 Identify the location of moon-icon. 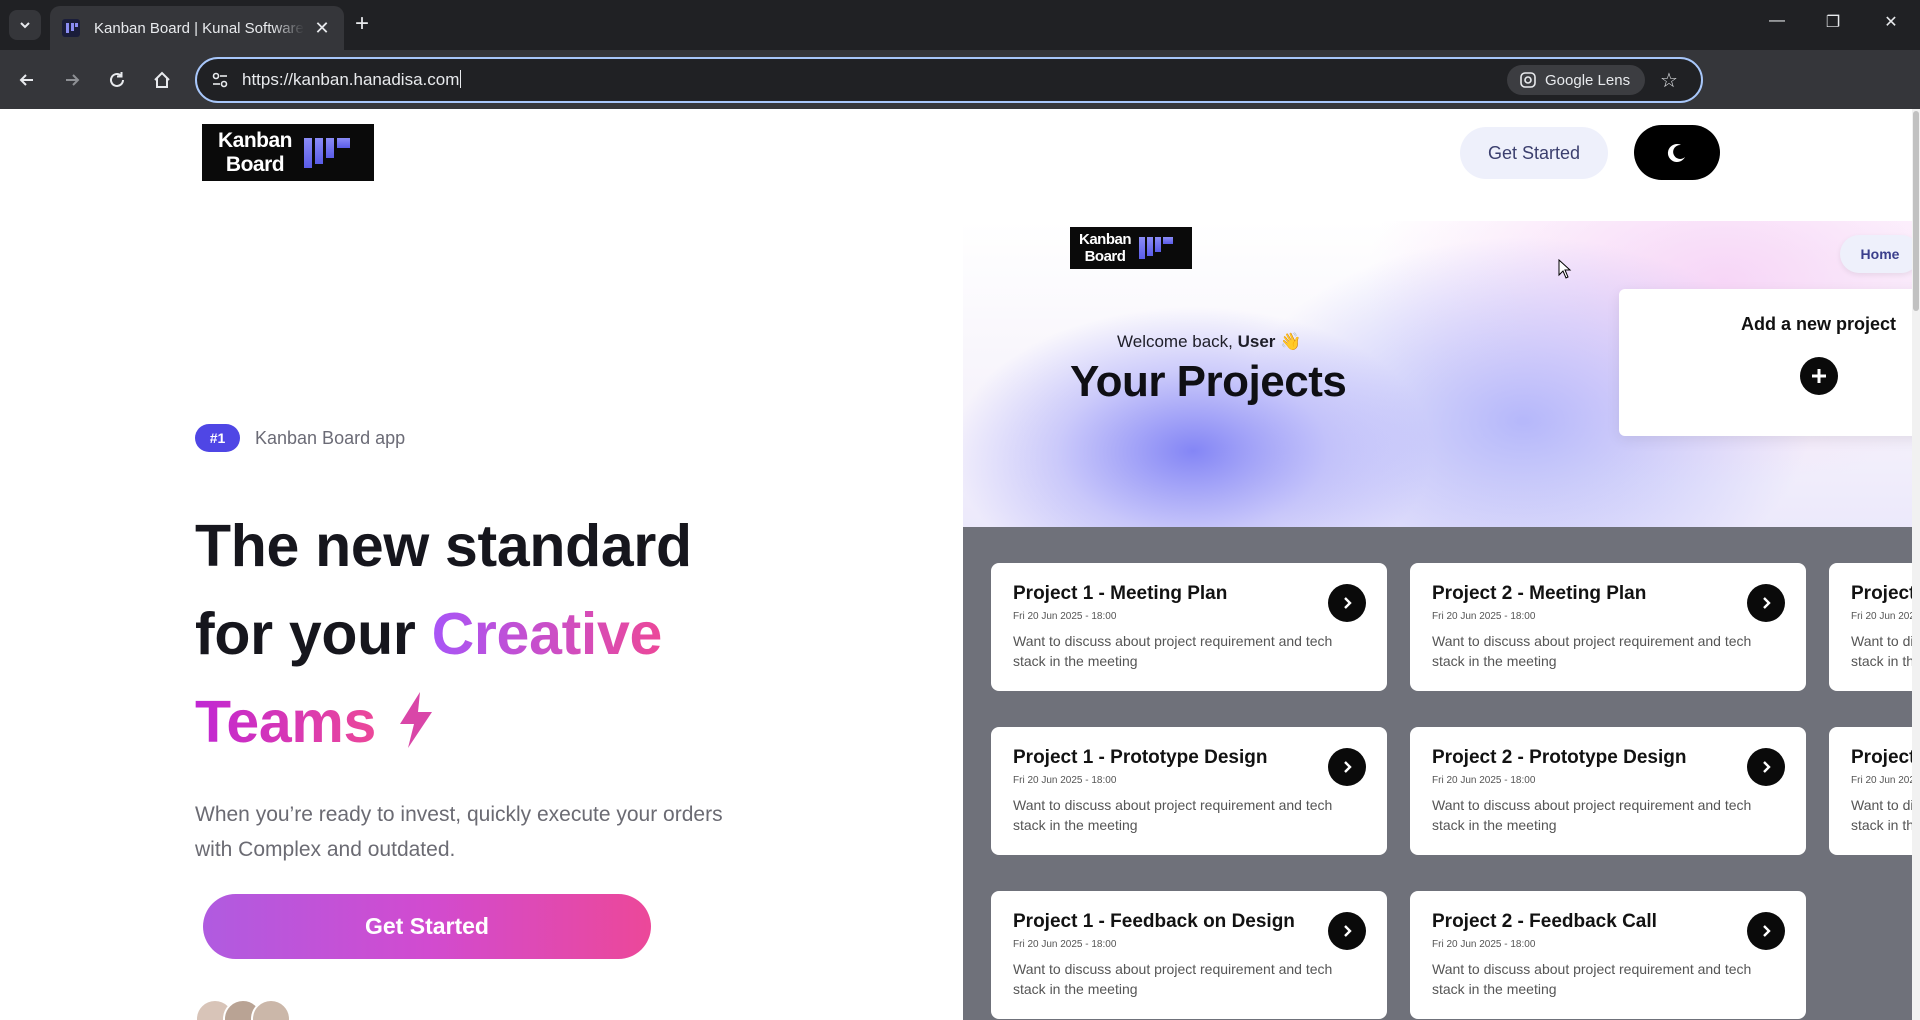
(1676, 152).